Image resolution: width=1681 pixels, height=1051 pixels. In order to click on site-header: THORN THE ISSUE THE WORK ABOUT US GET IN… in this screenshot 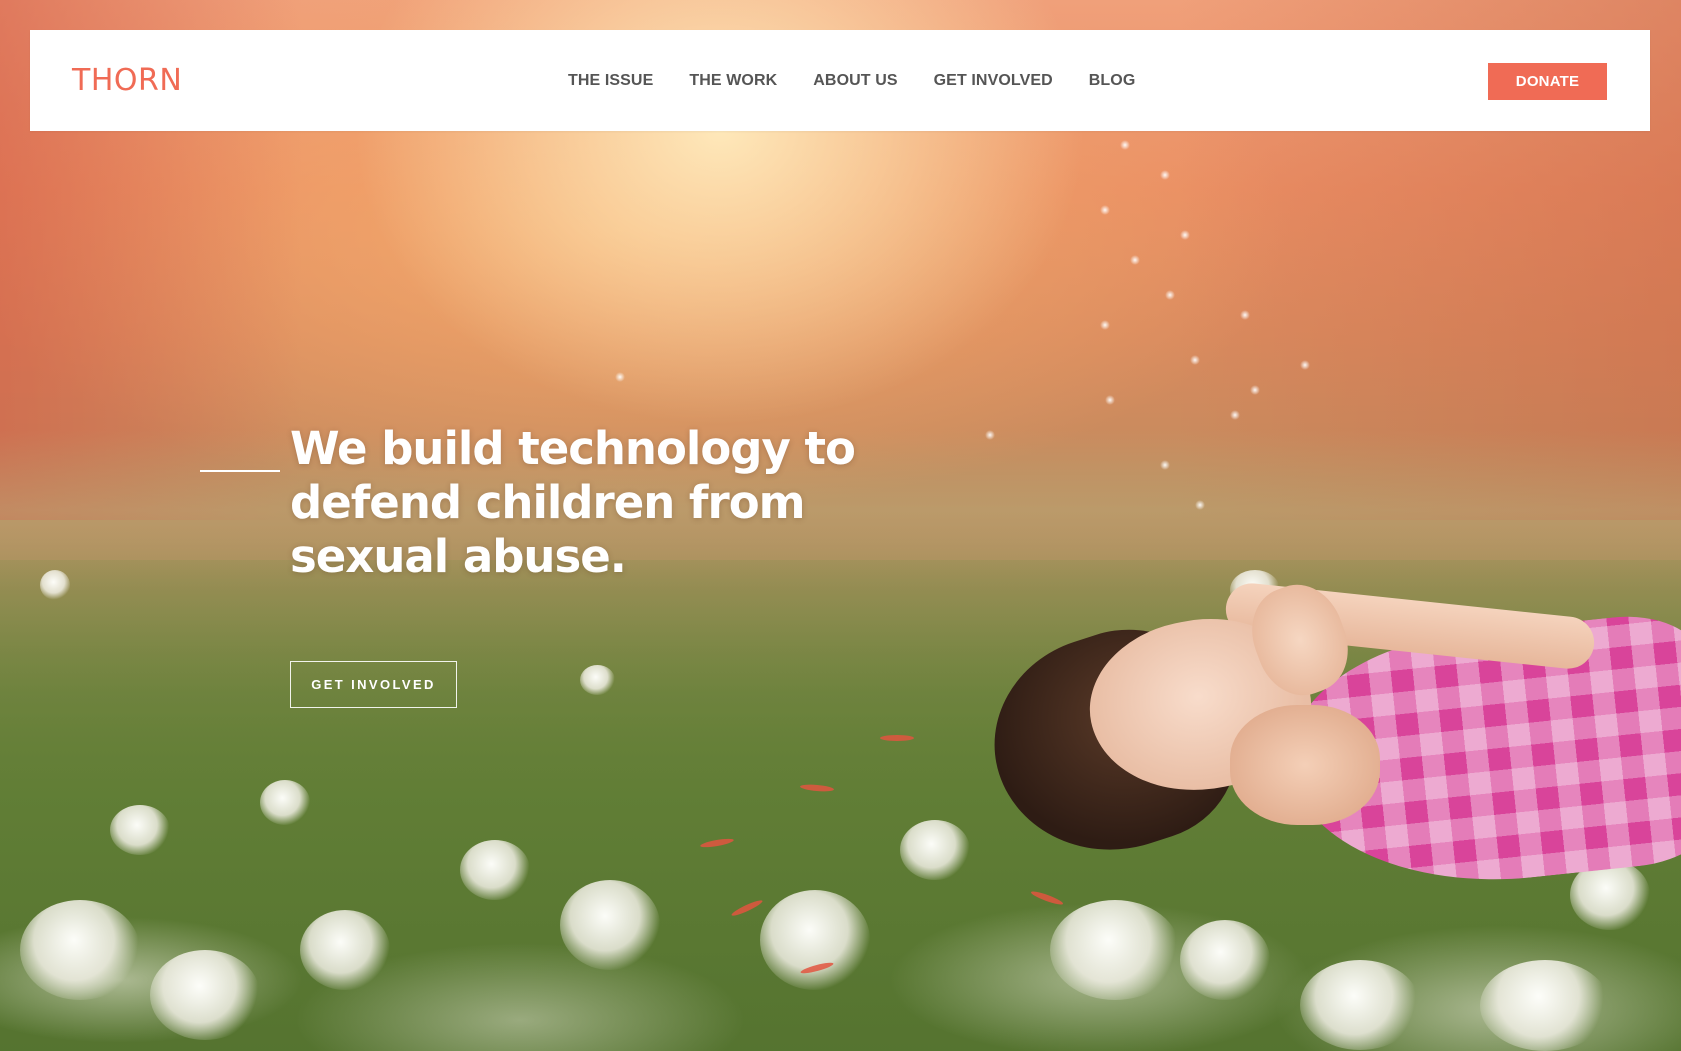, I will do `click(840, 80)`.